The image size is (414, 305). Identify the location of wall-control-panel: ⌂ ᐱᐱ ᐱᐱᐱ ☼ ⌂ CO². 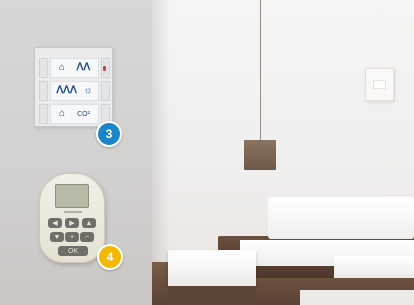
(73, 87).